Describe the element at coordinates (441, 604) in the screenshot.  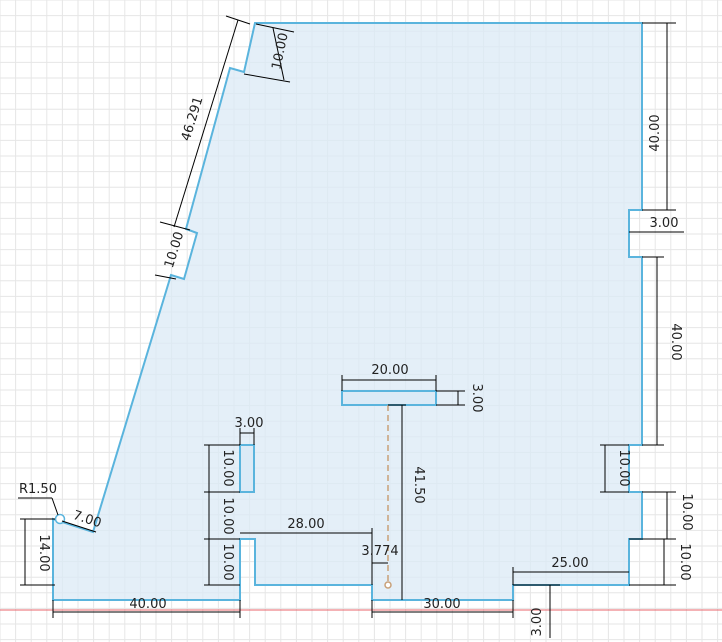
I see `svg-text: 30.00` at that location.